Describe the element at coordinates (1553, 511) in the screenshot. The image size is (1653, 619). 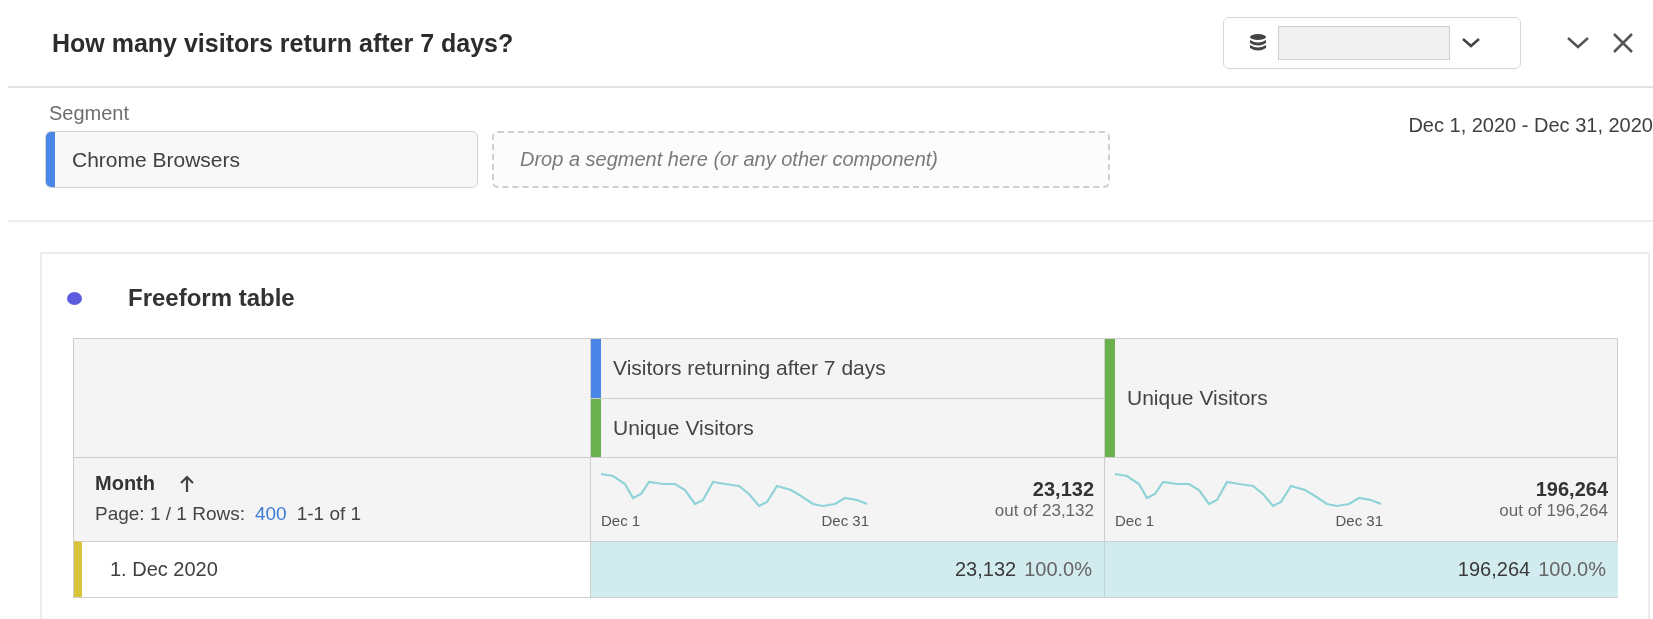
I see `column-total-note: out of 196,264` at that location.